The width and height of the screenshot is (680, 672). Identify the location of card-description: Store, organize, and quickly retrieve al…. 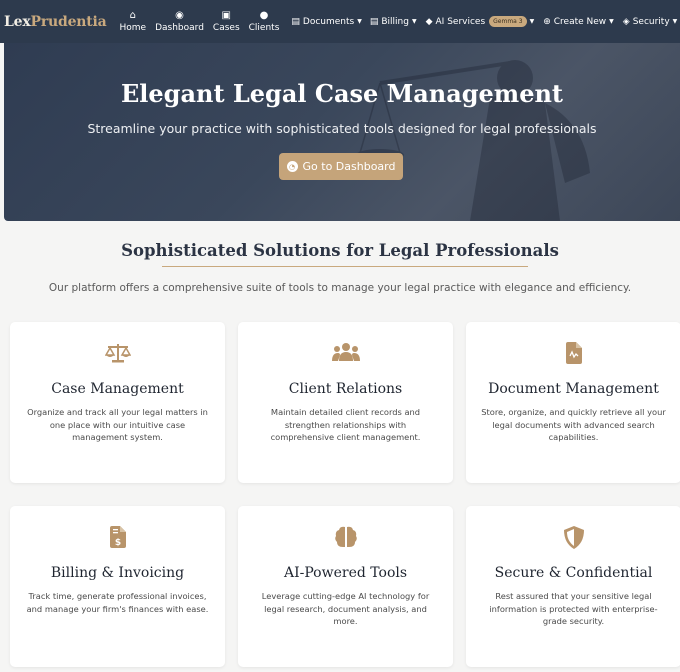
(573, 424).